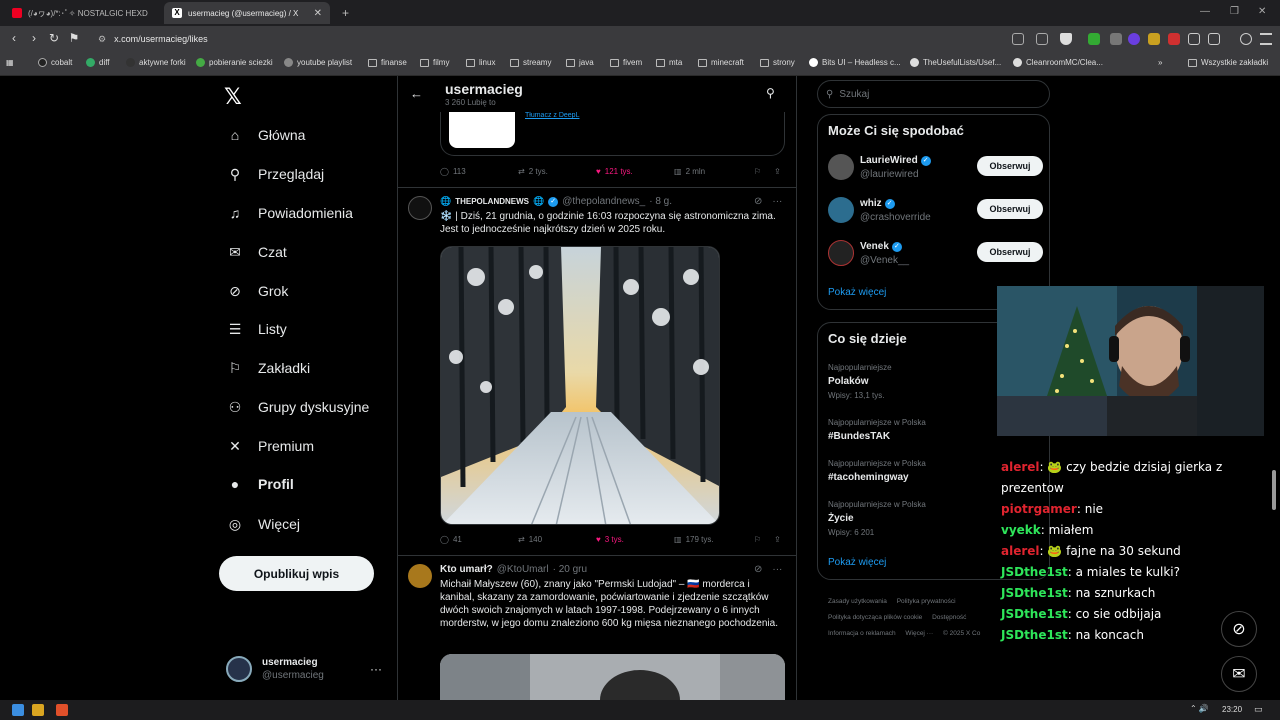  Describe the element at coordinates (1066, 39) in the screenshot. I see `shield-icon` at that location.